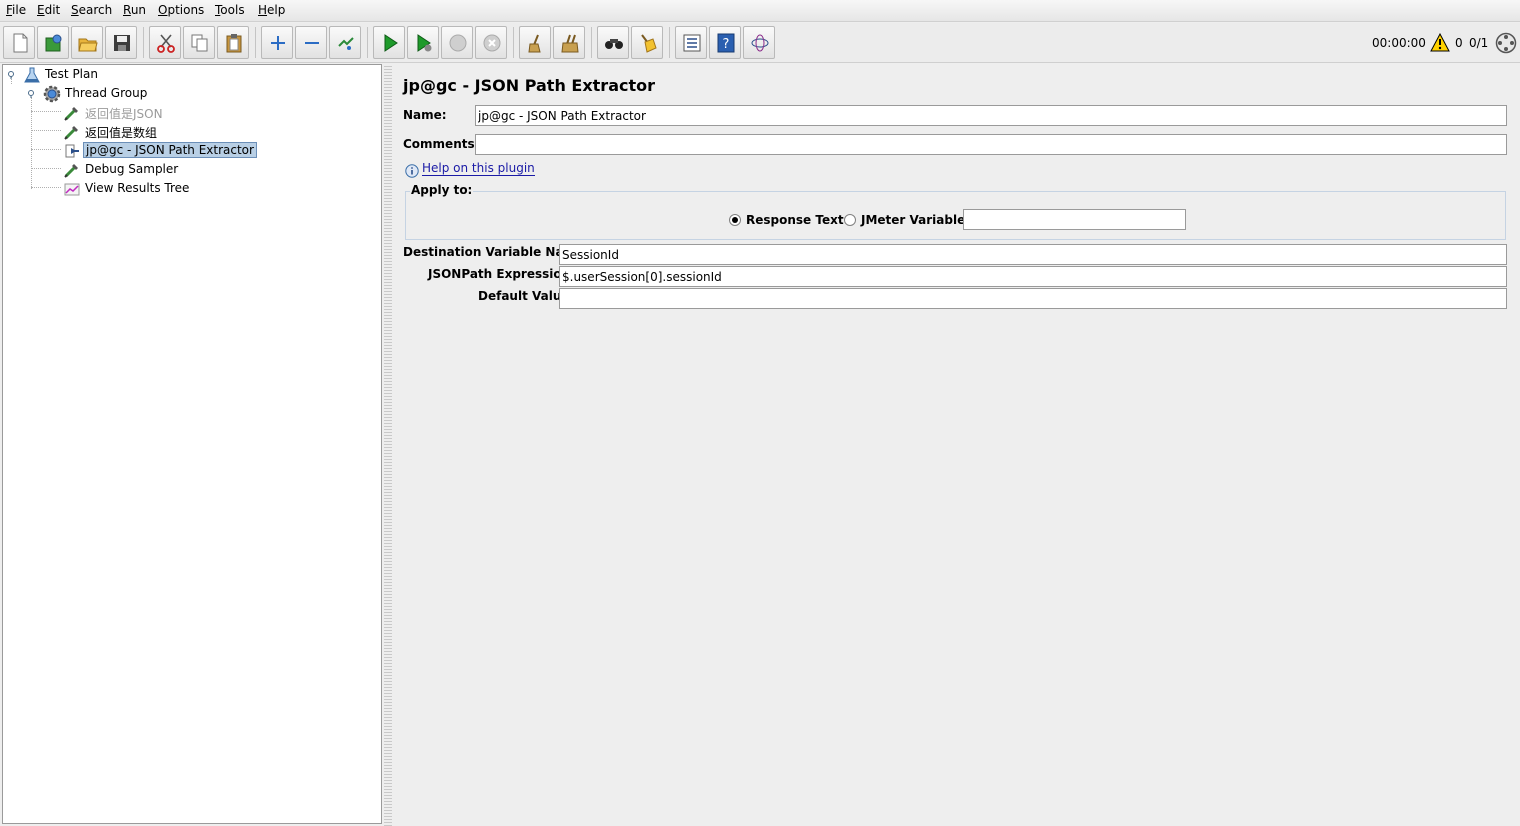 The height and width of the screenshot is (826, 1520). I want to click on tree-node-label: 返回值是数组, so click(121, 133).